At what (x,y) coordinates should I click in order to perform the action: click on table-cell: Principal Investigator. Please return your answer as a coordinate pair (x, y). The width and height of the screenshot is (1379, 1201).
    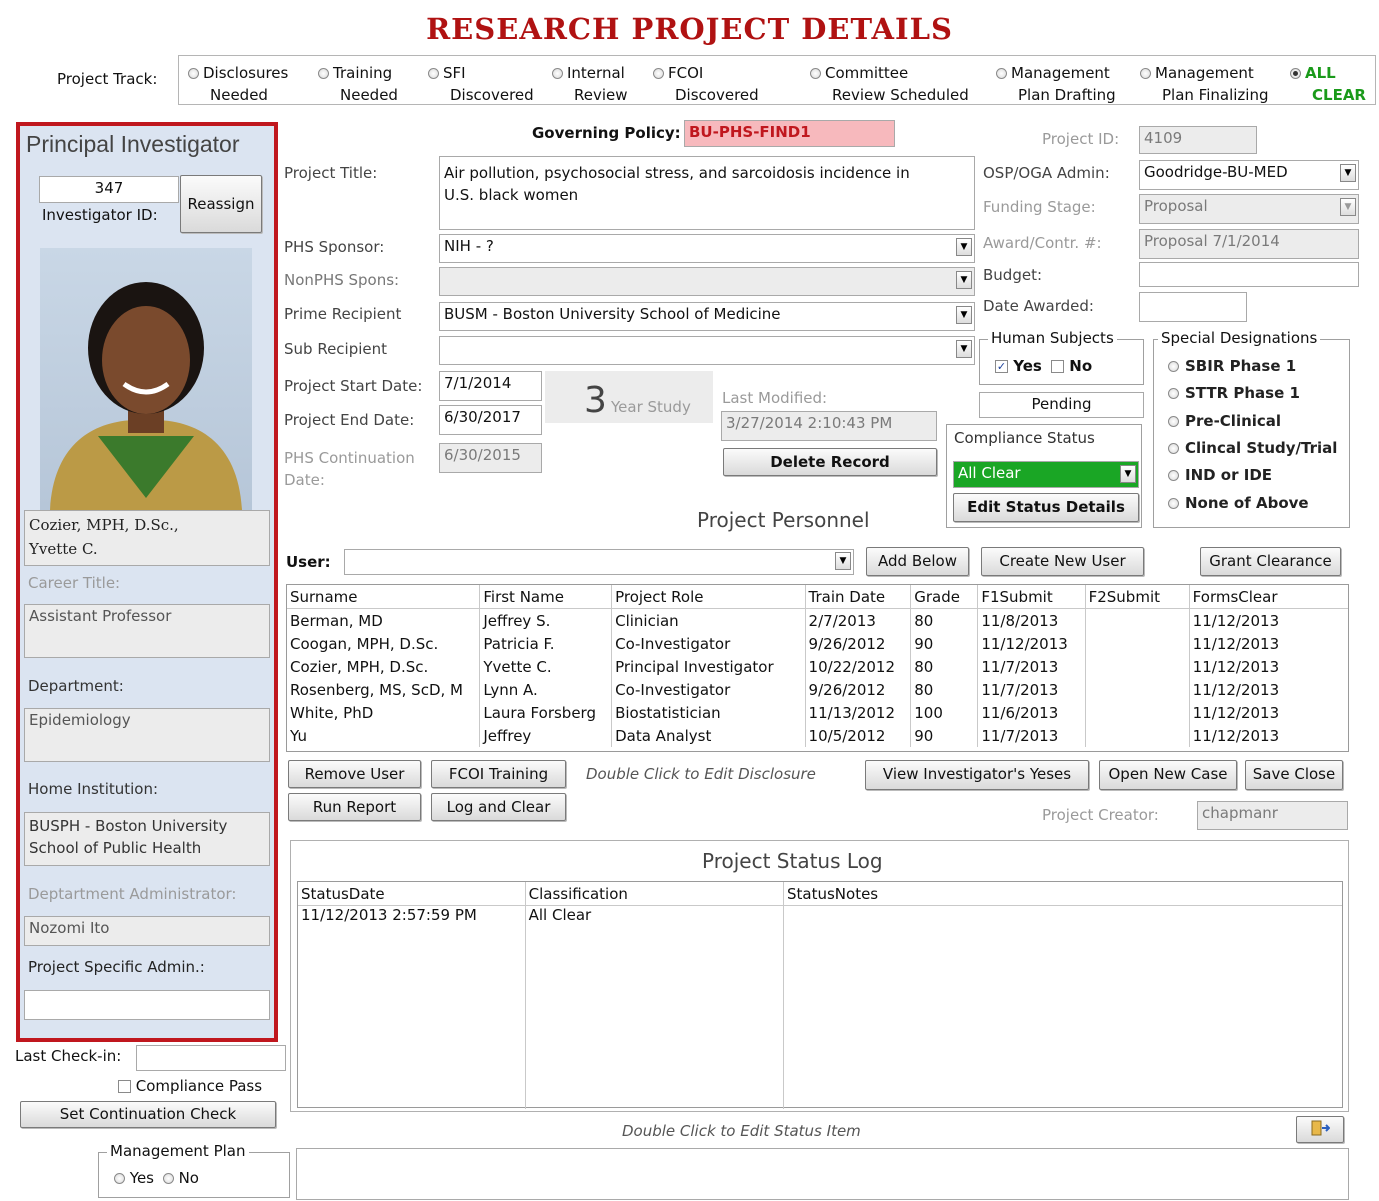
    Looking at the image, I should click on (708, 666).